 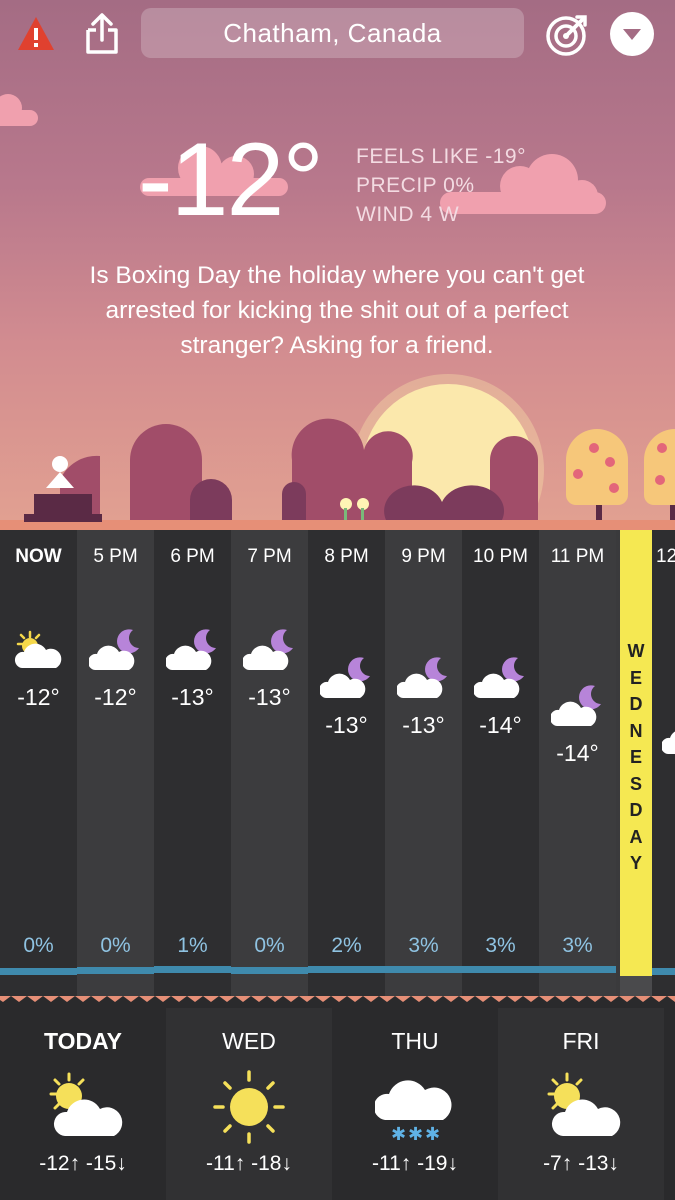 I want to click on current-temperature: -12°, so click(x=231, y=180).